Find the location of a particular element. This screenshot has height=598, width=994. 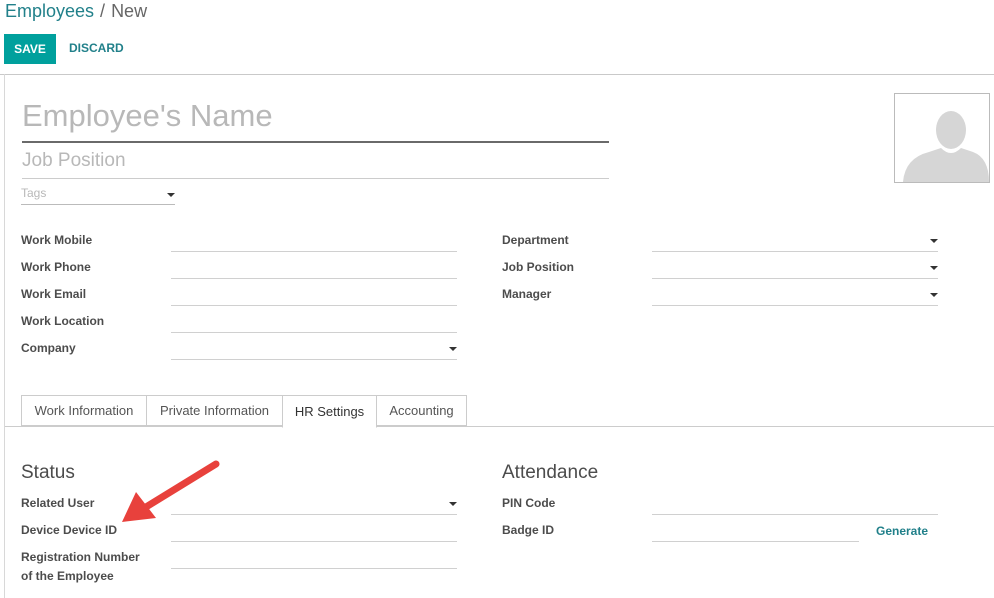

pin-code-input is located at coordinates (795, 514).